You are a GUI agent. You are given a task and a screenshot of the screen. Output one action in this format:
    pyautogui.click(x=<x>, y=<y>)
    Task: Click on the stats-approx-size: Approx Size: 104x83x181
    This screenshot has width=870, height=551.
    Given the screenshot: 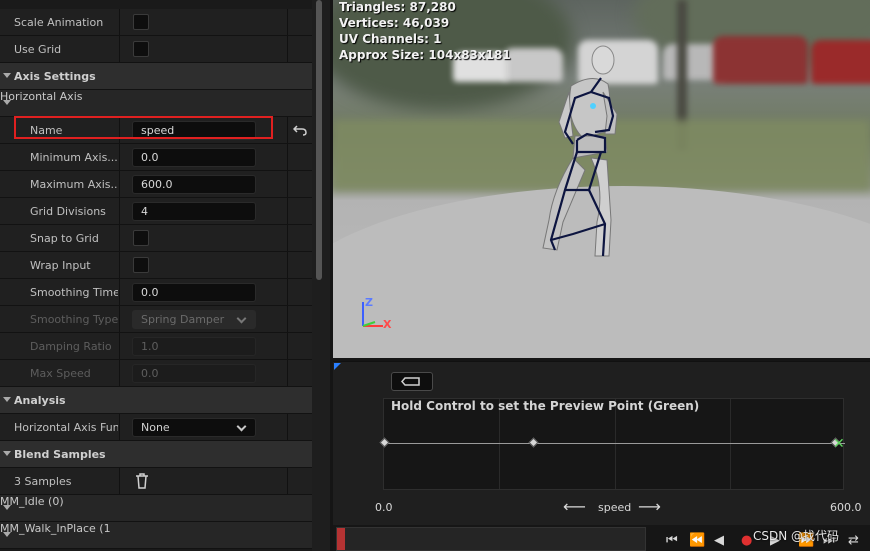 What is the action you would take?
    pyautogui.click(x=425, y=55)
    